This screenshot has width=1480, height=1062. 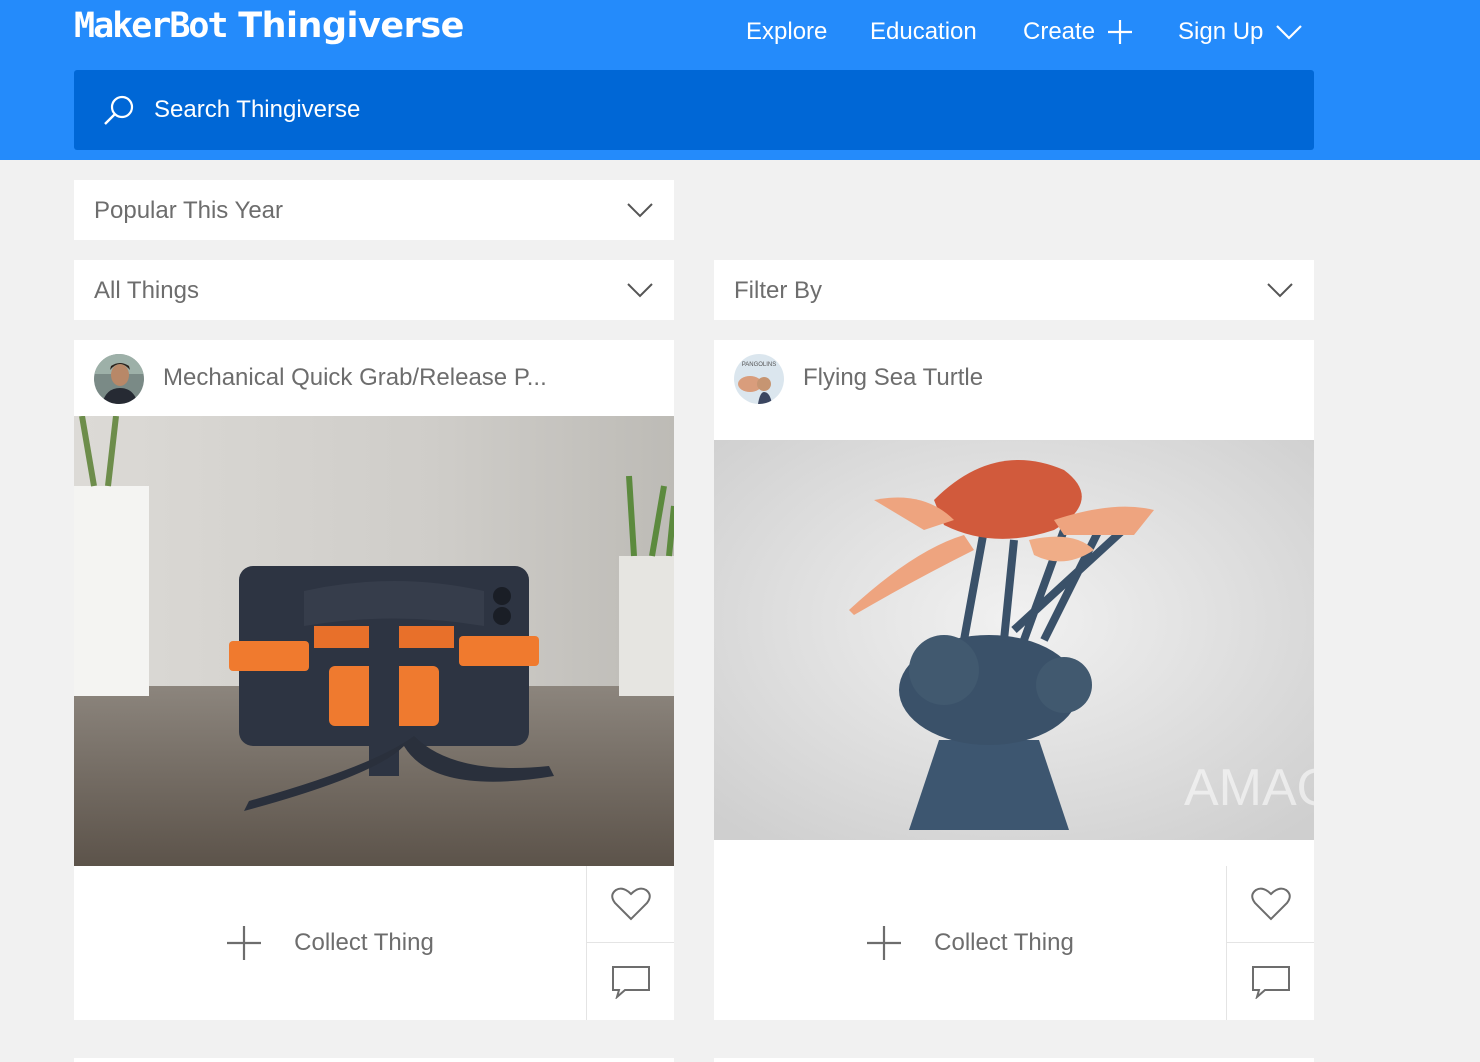 What do you see at coordinates (119, 110) in the screenshot?
I see `search-icon` at bounding box center [119, 110].